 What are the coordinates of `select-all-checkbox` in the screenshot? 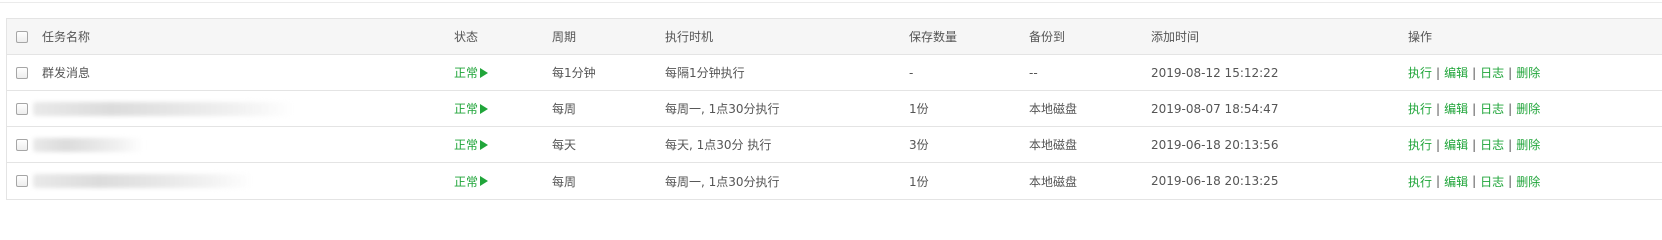 It's located at (22, 36).